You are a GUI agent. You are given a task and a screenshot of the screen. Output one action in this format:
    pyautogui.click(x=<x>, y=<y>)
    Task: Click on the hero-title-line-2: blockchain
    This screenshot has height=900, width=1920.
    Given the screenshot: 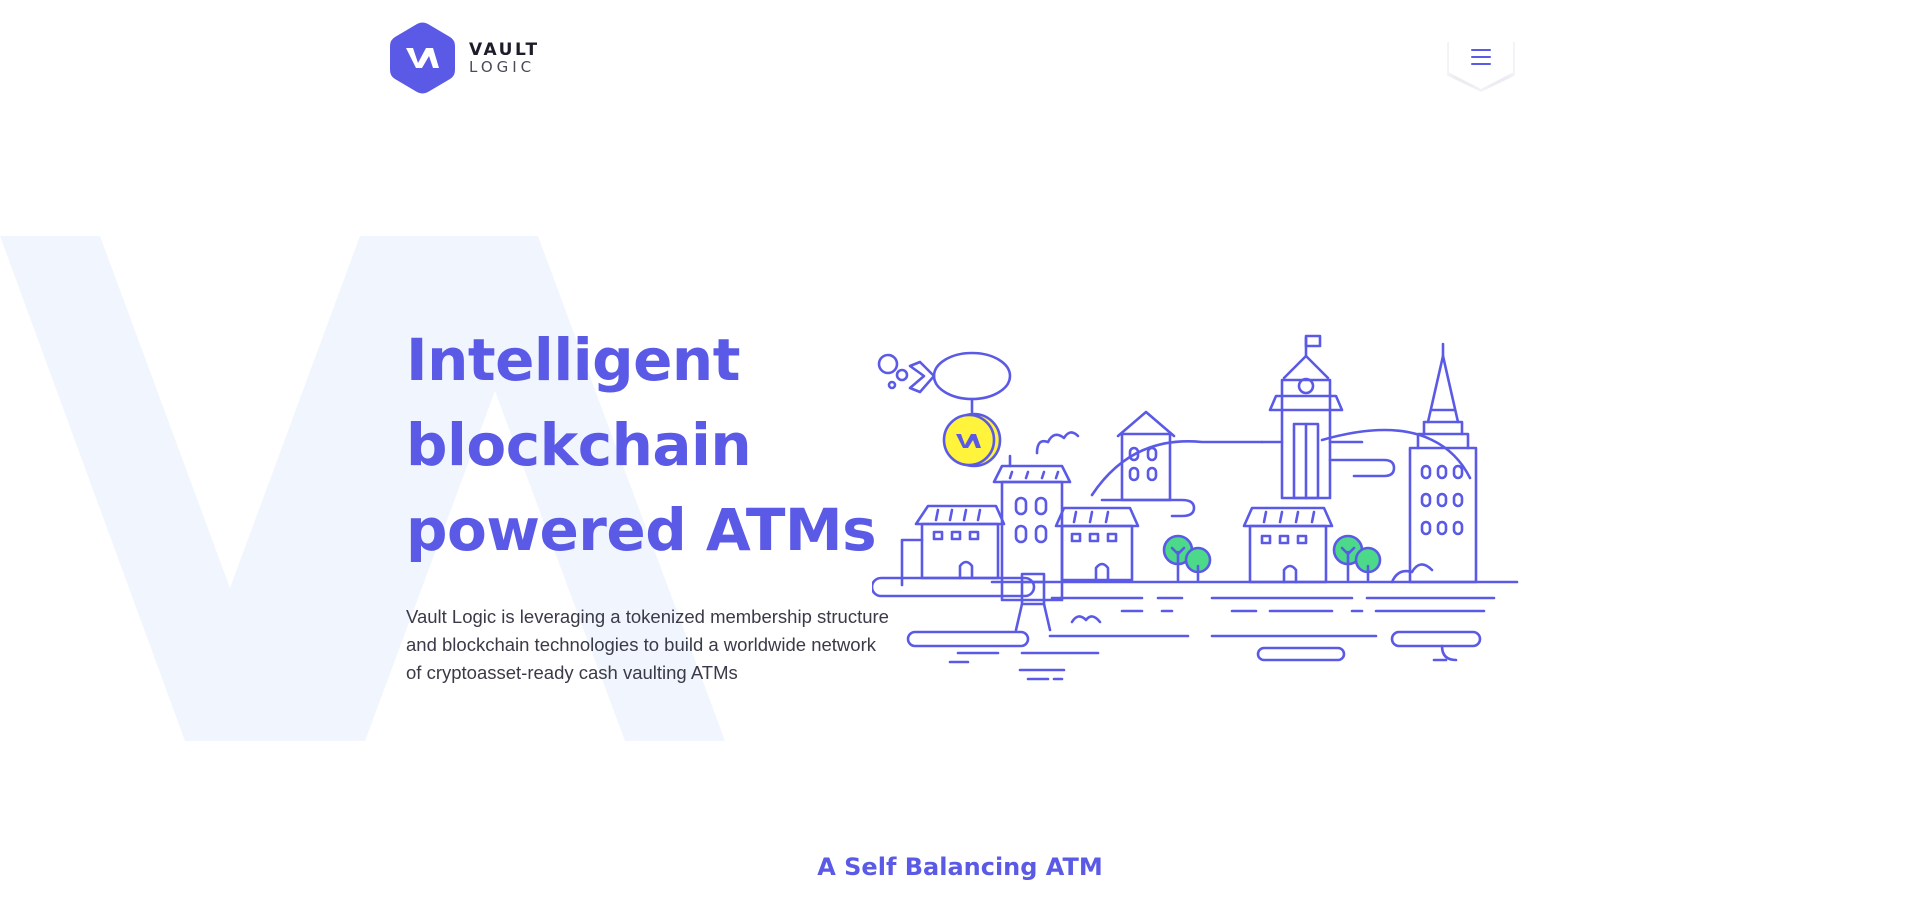 What is the action you would take?
    pyautogui.click(x=579, y=445)
    